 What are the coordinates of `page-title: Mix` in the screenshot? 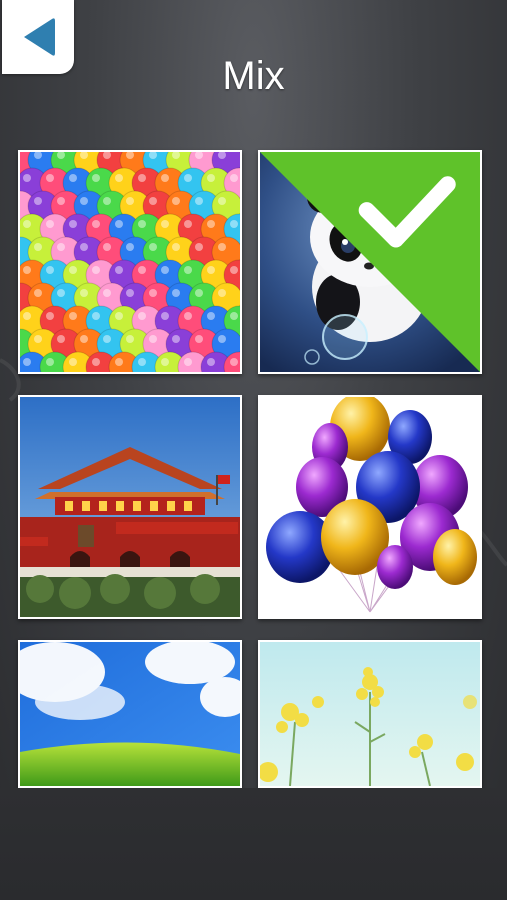 It's located at (253, 76).